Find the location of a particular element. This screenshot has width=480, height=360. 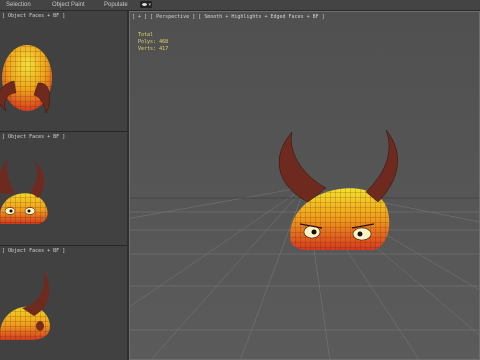

stats-polys: Polys: 468 is located at coordinates (153, 42).